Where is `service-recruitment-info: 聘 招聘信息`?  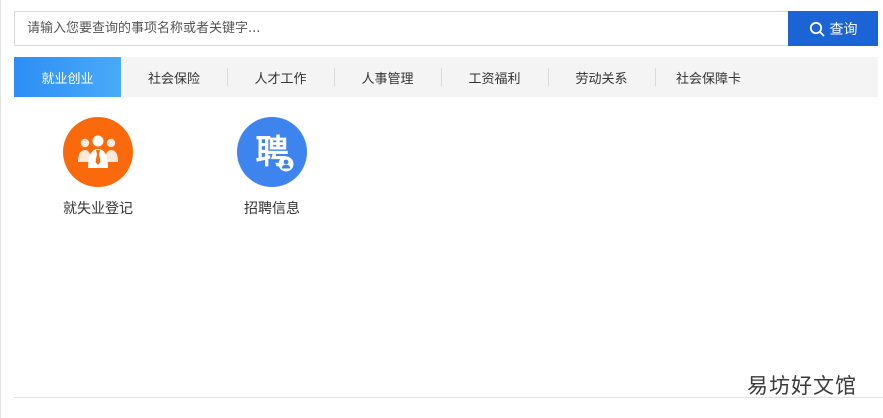 service-recruitment-info: 聘 招聘信息 is located at coordinates (272, 168).